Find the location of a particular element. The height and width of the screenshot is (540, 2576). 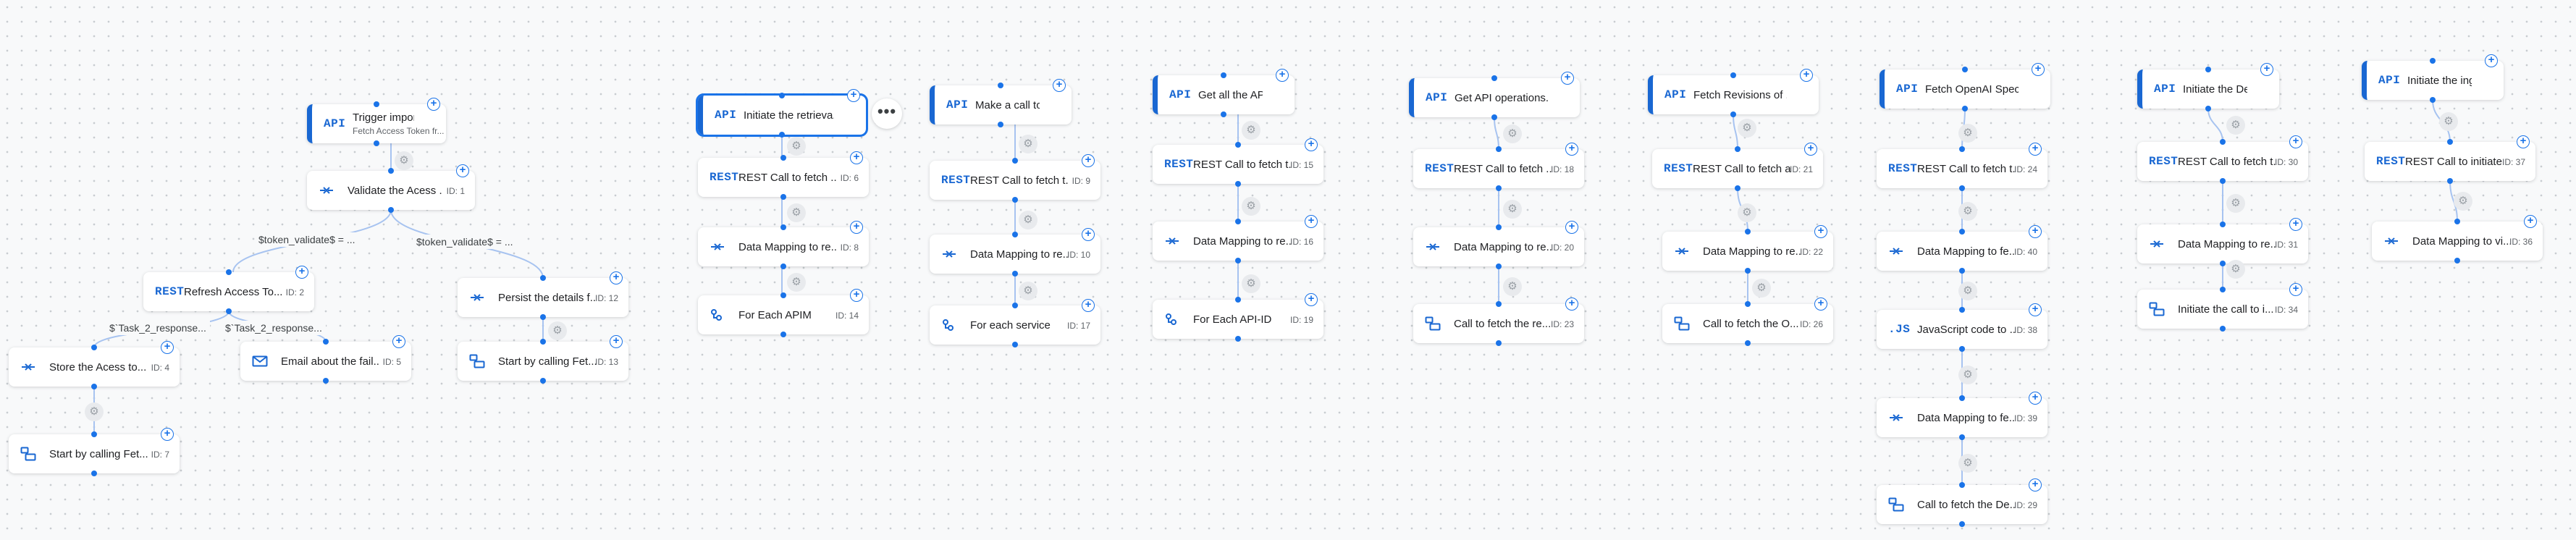

task-node: REST Refresh Access To... ID: 2 + is located at coordinates (228, 288).